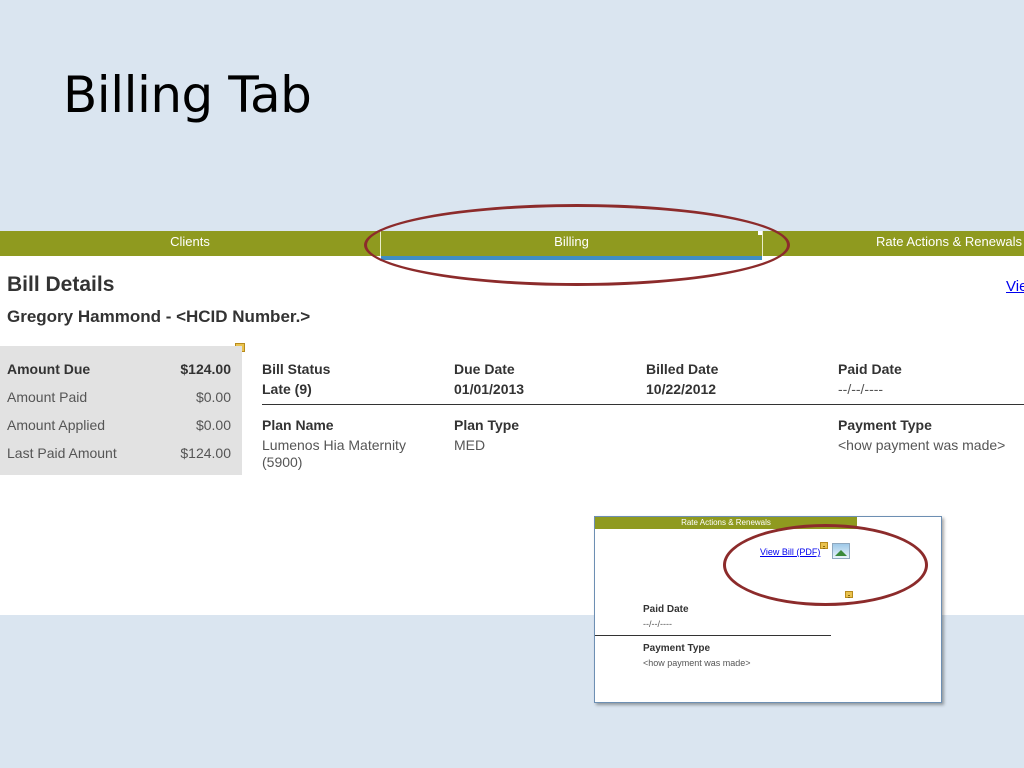  Describe the element at coordinates (47, 397) in the screenshot. I see `summary-label: Amount Paid` at that location.